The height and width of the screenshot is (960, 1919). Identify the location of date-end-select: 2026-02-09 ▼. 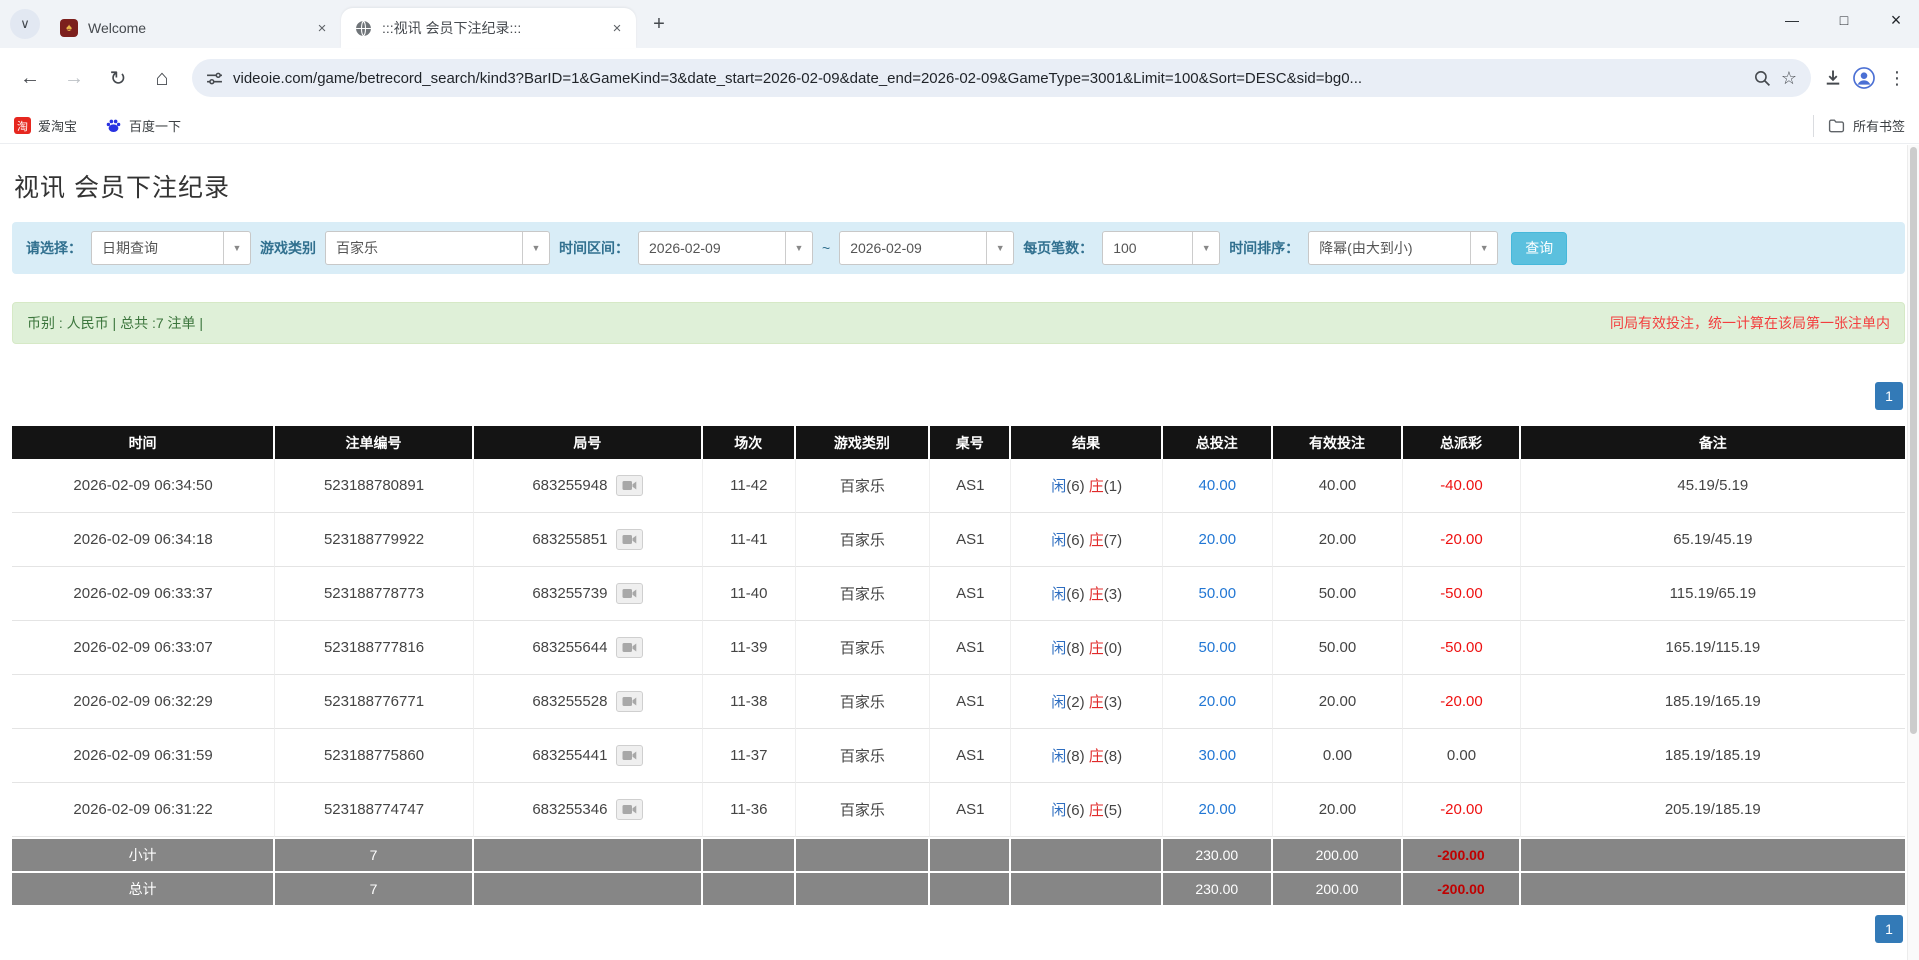
(927, 248).